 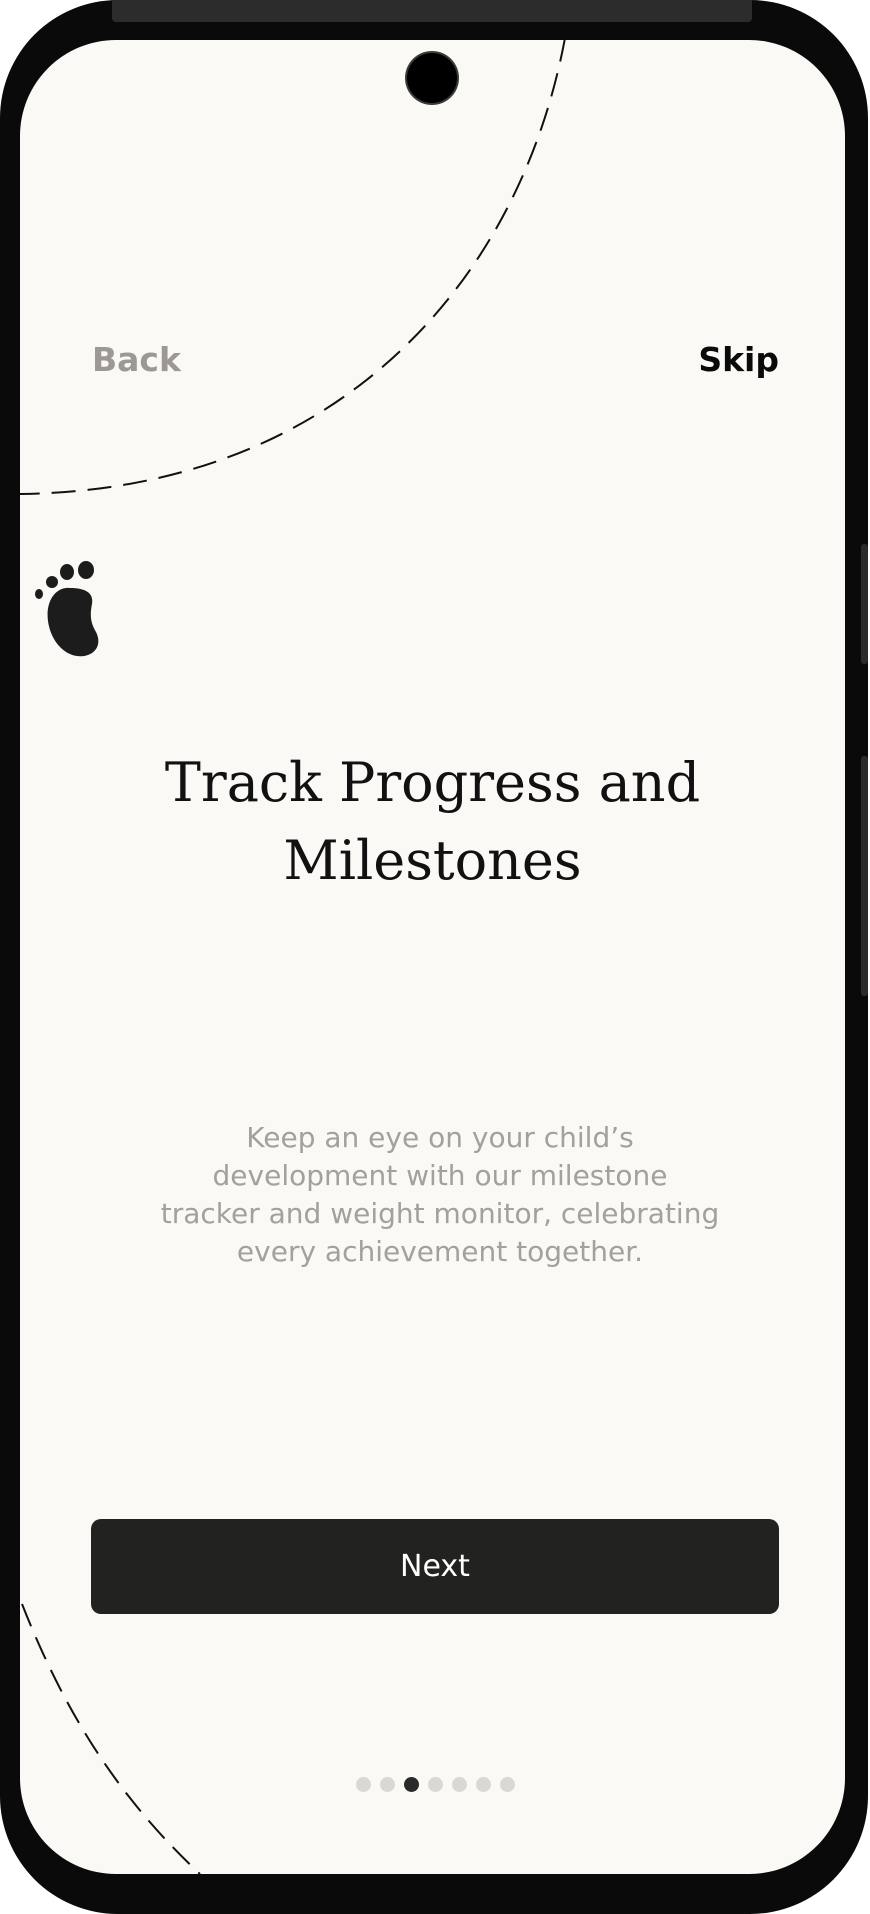 I want to click on skip-button: Skip, so click(x=738, y=359).